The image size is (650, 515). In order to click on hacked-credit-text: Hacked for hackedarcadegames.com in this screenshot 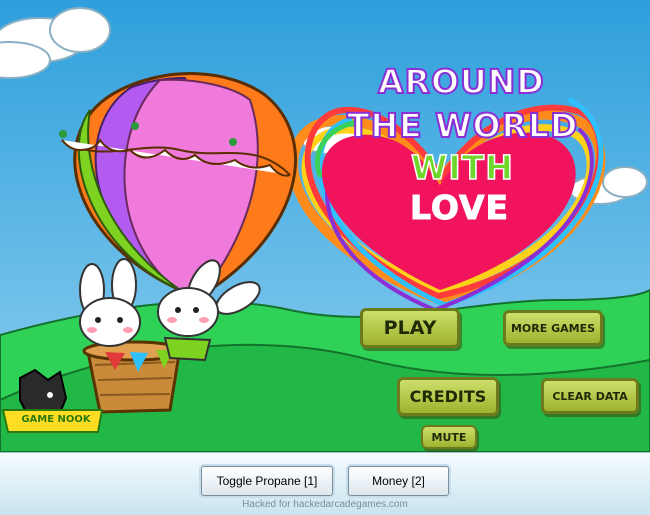, I will do `click(325, 504)`.